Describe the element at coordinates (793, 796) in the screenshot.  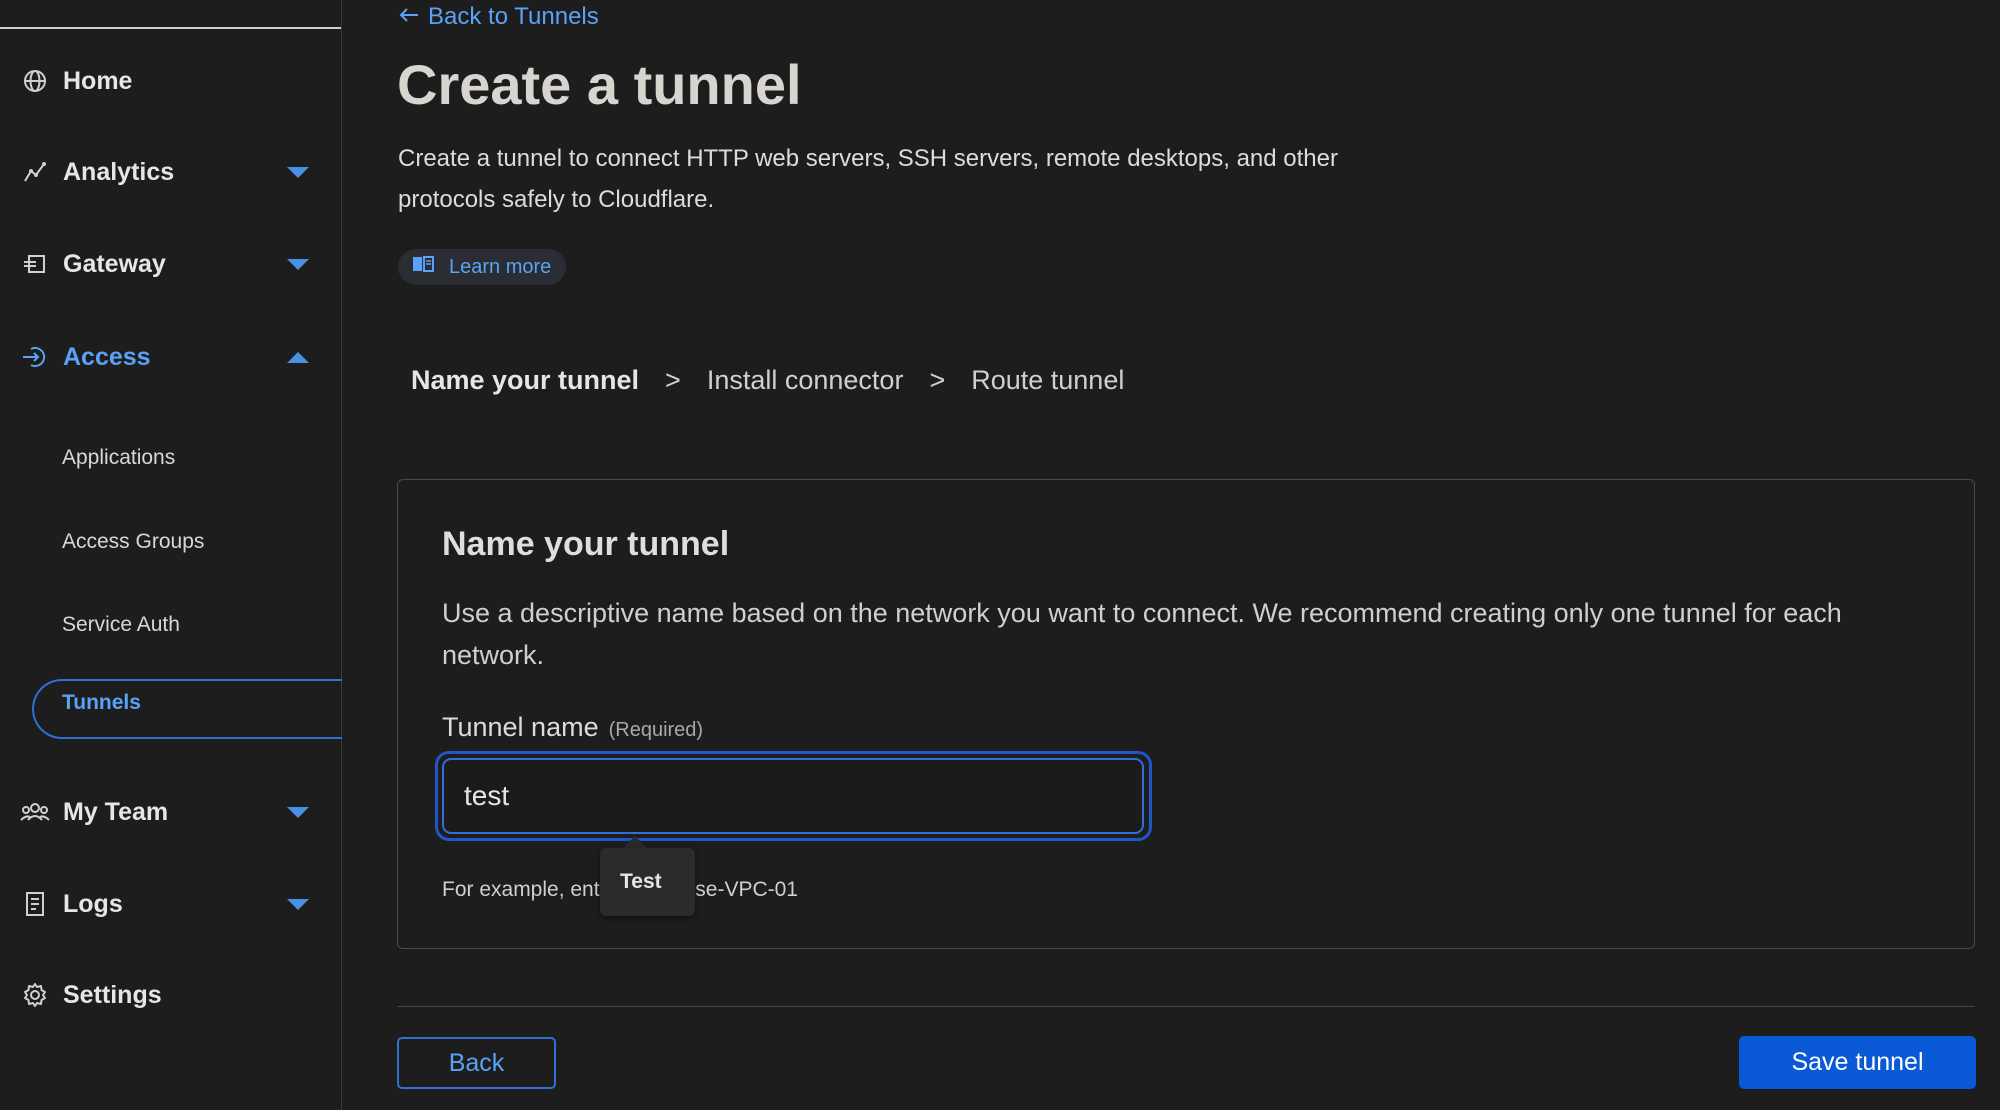
I see `tunnel-name-input` at that location.